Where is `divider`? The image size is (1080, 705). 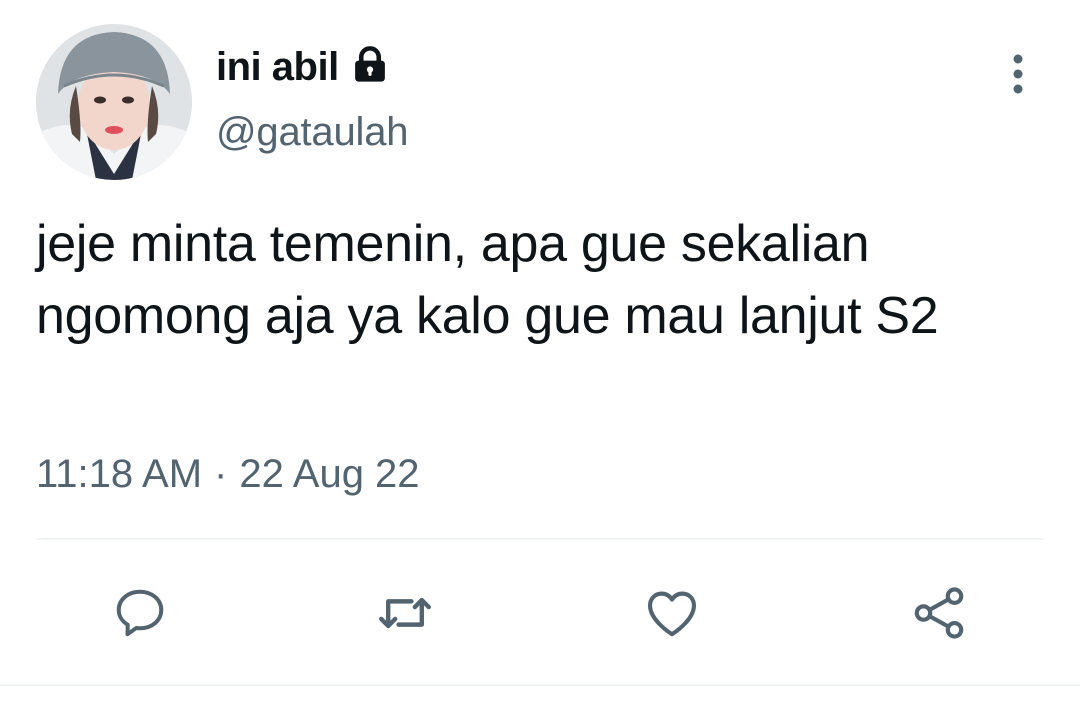 divider is located at coordinates (540, 539).